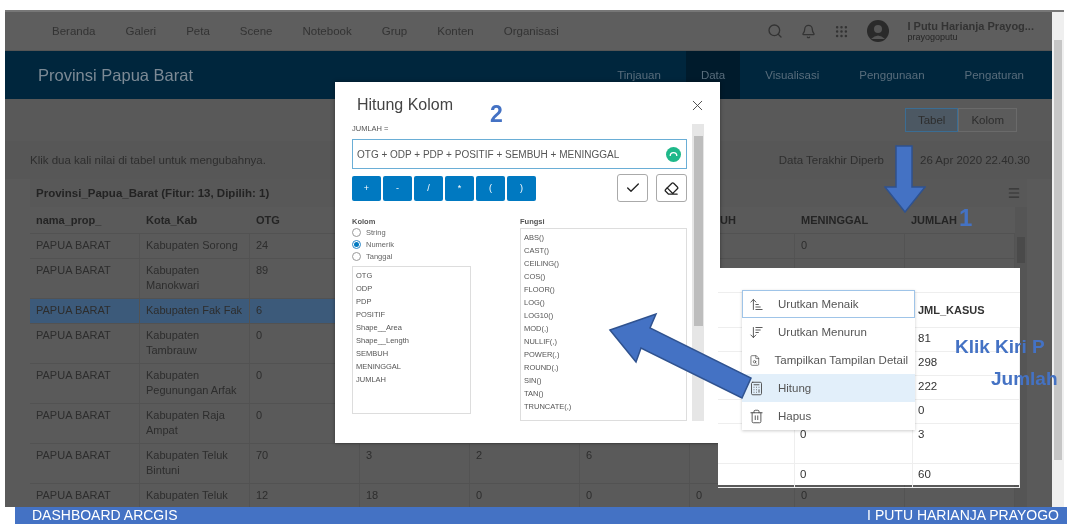 The image size is (1067, 524). I want to click on operator-button: ), so click(521, 188).